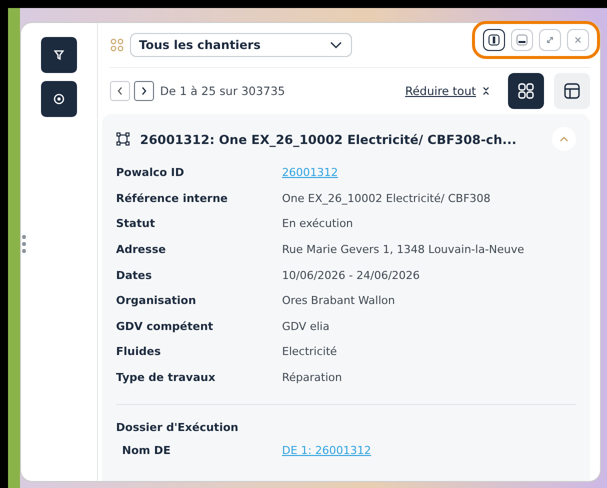  I want to click on dock-bottom-icon, so click(522, 40).